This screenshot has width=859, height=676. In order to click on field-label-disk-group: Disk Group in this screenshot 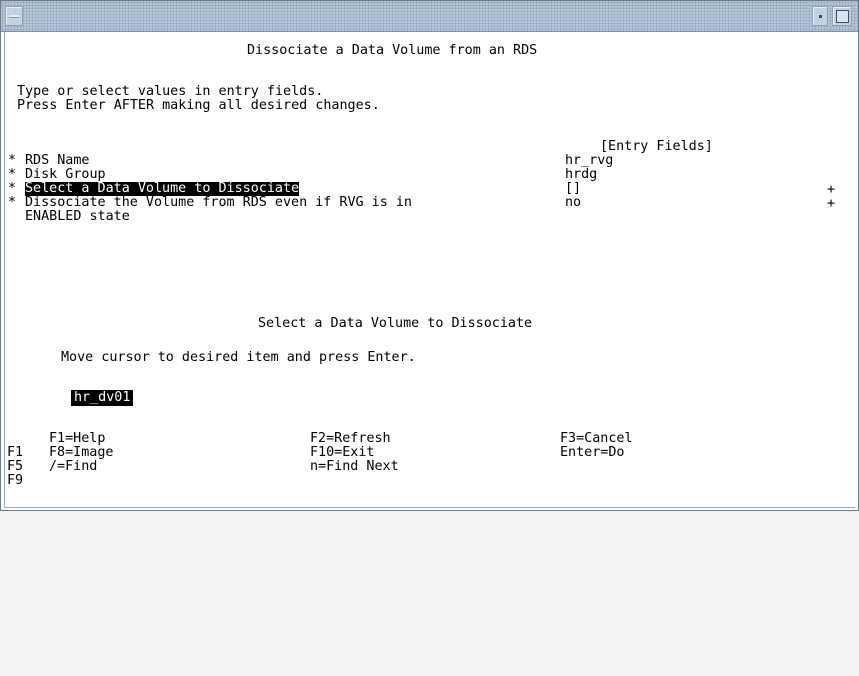, I will do `click(65, 174)`.